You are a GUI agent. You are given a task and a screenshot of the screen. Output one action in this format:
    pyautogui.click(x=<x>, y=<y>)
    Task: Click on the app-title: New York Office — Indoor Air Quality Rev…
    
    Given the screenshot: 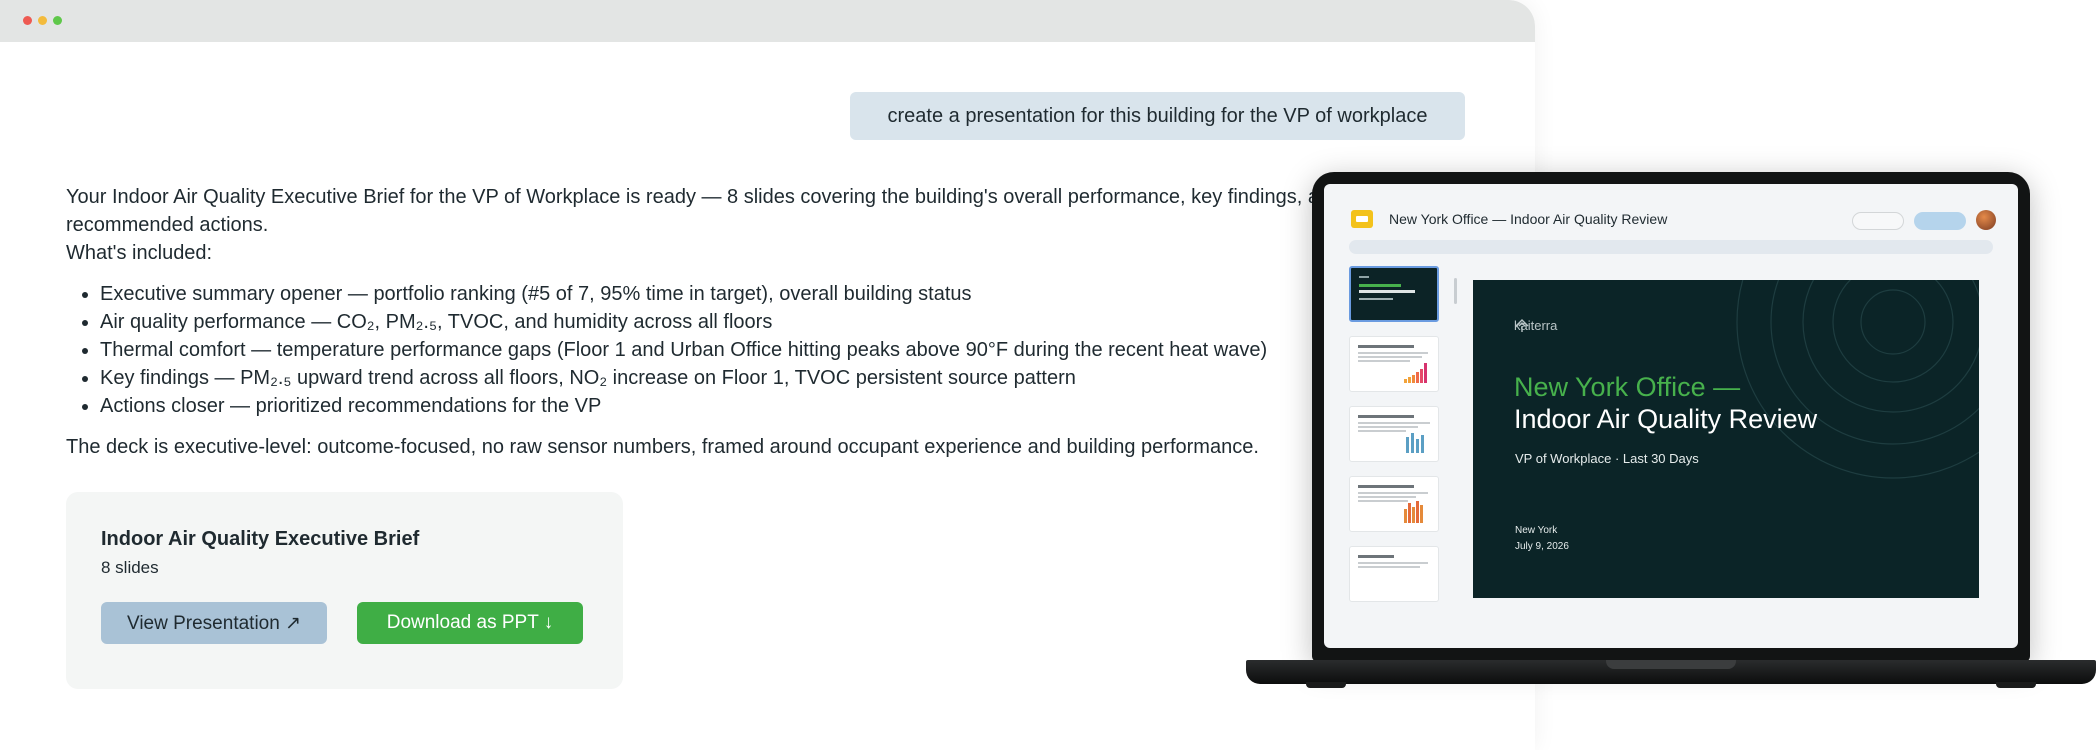 What is the action you would take?
    pyautogui.click(x=1528, y=219)
    